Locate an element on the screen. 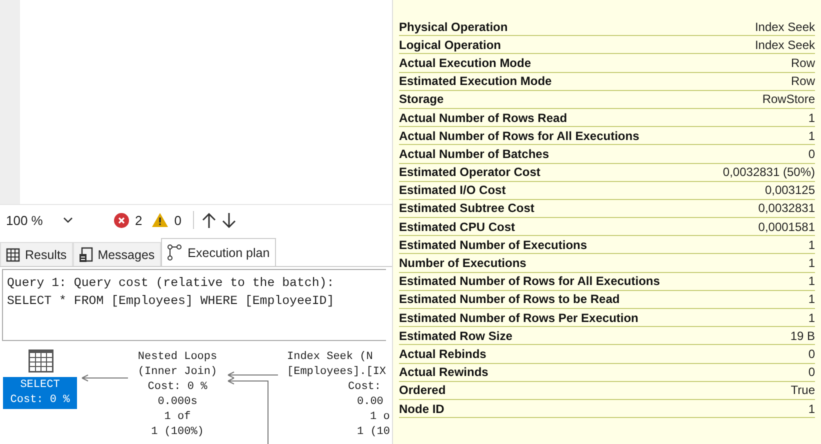 This screenshot has width=821, height=444. property-value: 0,0032831 (50%) is located at coordinates (768, 172).